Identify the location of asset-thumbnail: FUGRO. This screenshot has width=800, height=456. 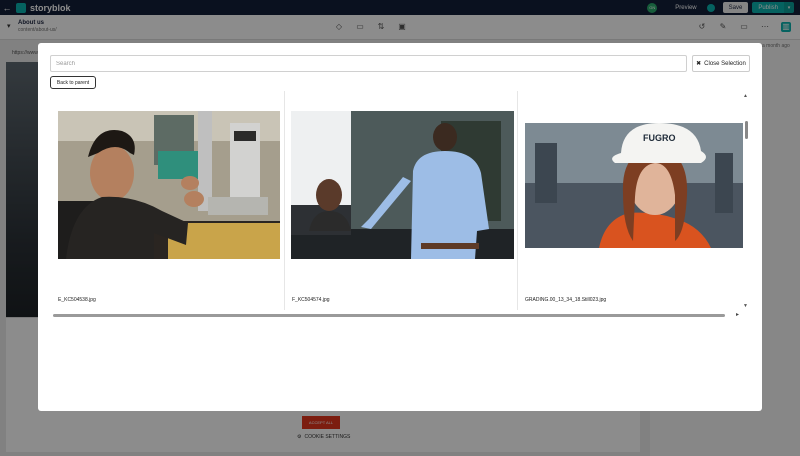
(634, 185).